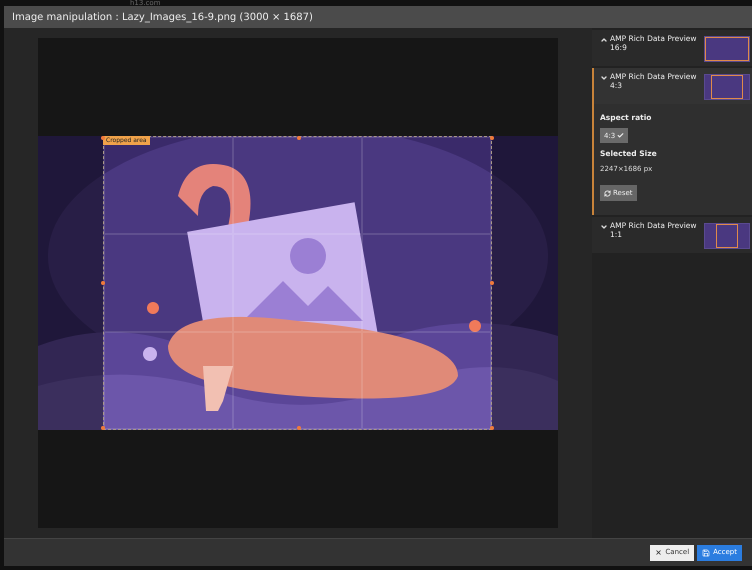  I want to click on window-title: Image manipulation : Lazy_Images_16-9.png (3000 × 1687), so click(162, 17).